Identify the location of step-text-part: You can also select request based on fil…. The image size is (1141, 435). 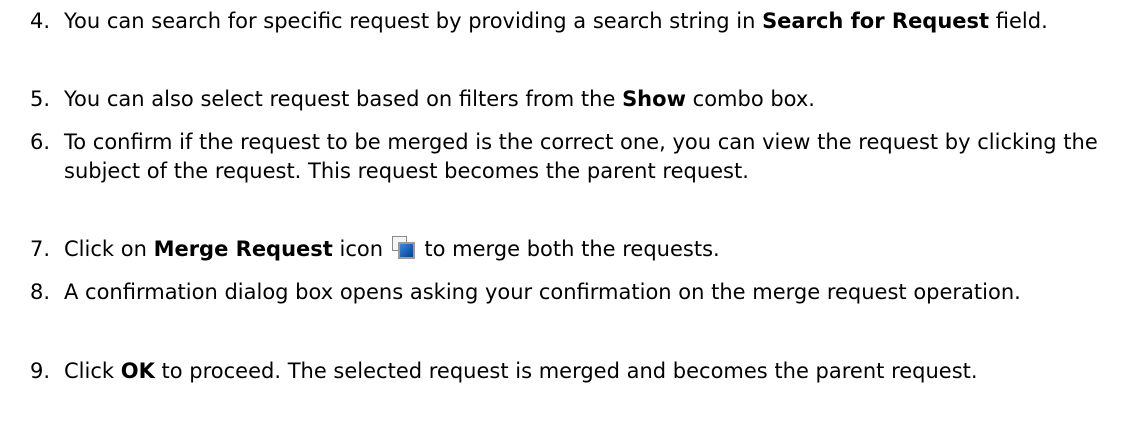
(343, 99).